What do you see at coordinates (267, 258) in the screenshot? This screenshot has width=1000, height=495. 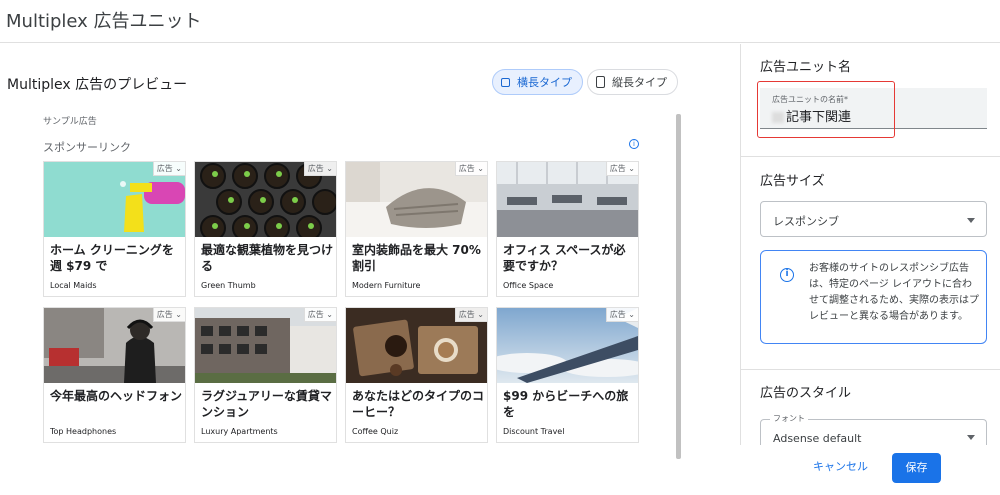 I see `ad-headline: 最適な観葉植物を見つける` at bounding box center [267, 258].